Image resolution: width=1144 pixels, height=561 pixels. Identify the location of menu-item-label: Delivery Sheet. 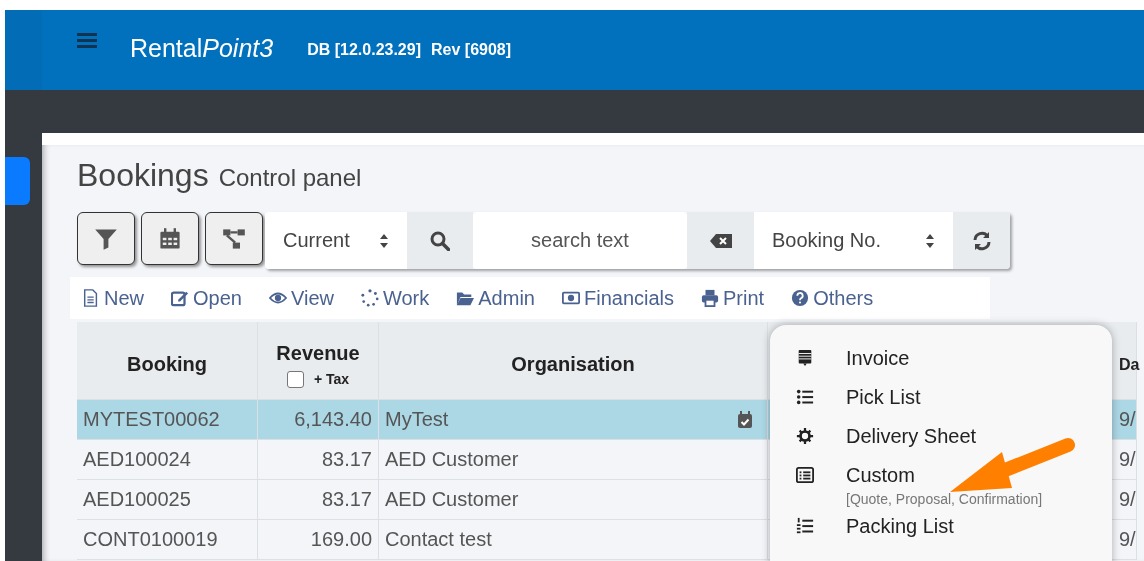
(911, 436).